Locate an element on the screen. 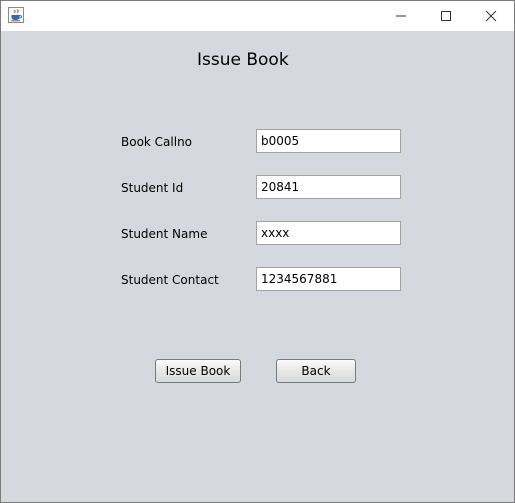 The height and width of the screenshot is (503, 515). back-button: Back is located at coordinates (316, 371).